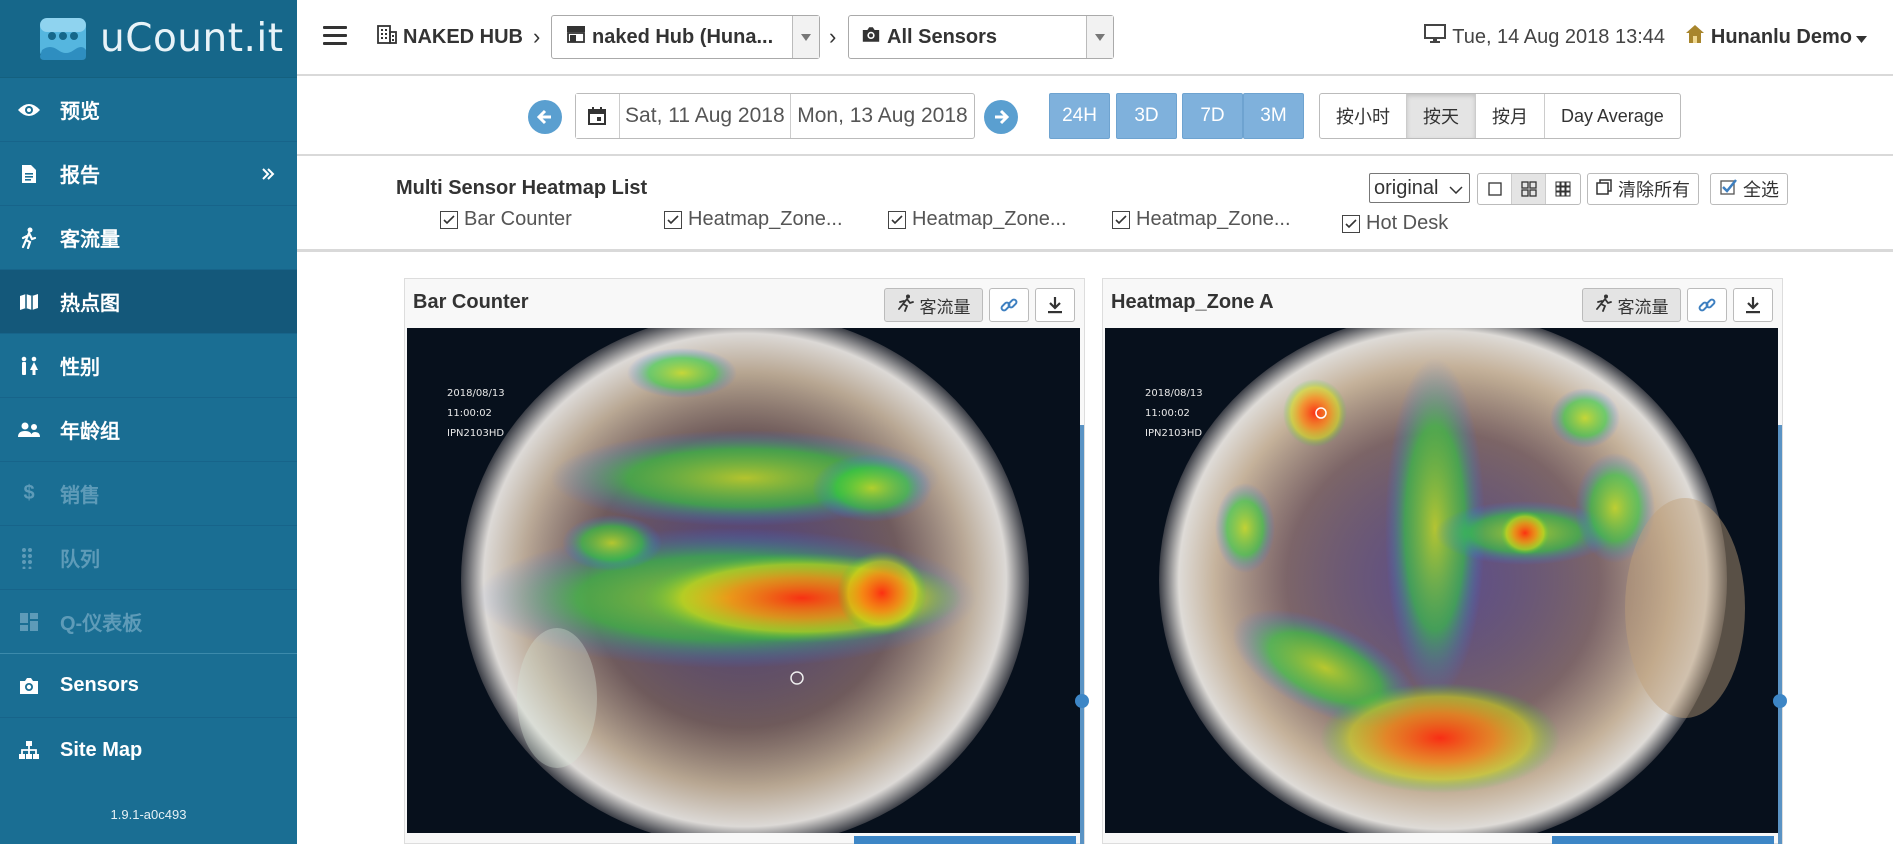 The height and width of the screenshot is (844, 1893). I want to click on link-icon, so click(1009, 305).